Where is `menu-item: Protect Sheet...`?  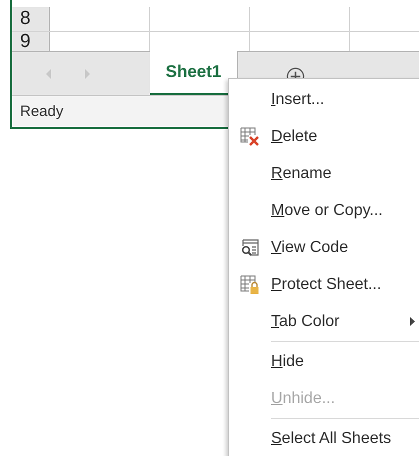 menu-item: Protect Sheet... is located at coordinates (324, 284).